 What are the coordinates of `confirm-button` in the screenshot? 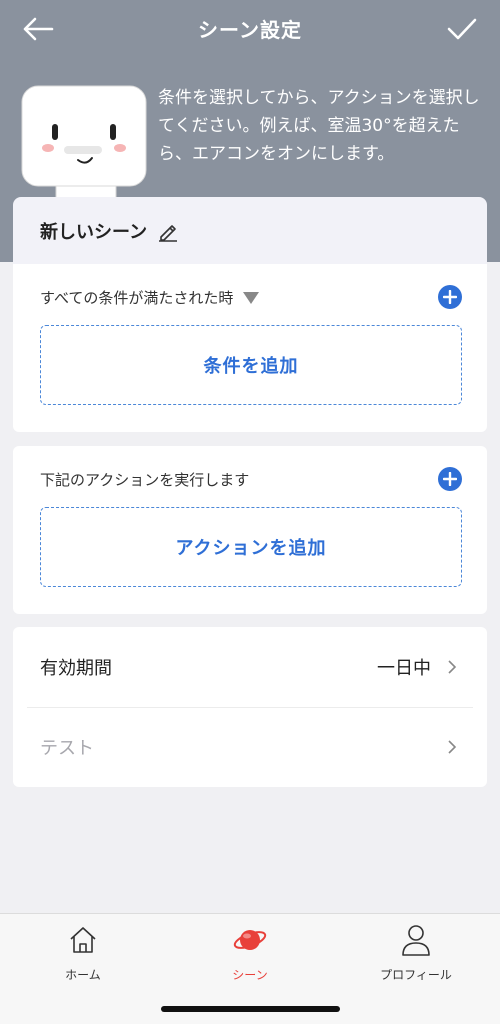 It's located at (462, 29).